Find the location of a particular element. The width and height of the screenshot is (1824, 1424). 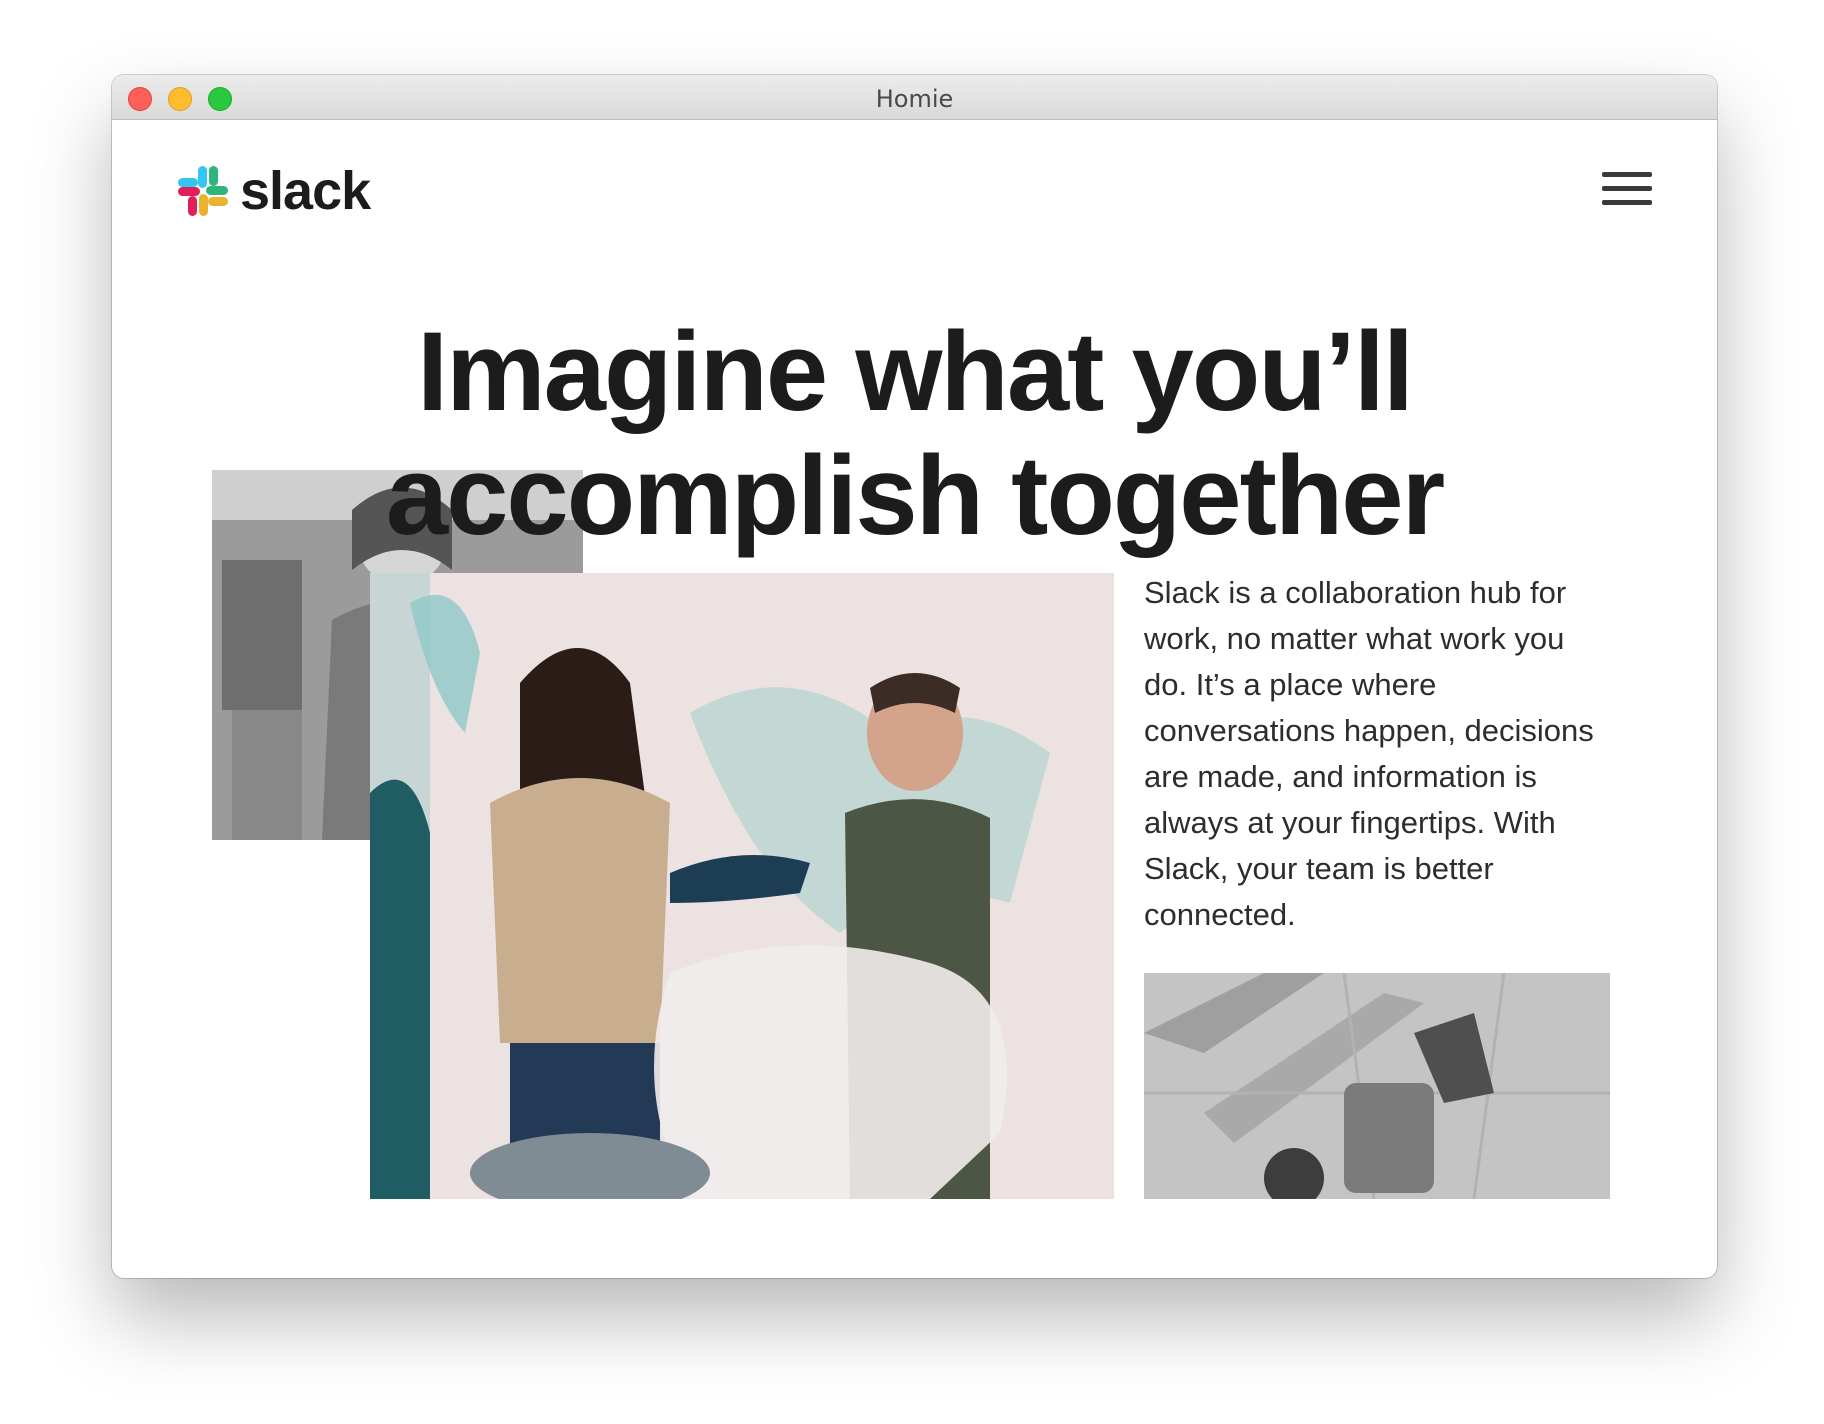

traveler-photo is located at coordinates (1377, 1086).